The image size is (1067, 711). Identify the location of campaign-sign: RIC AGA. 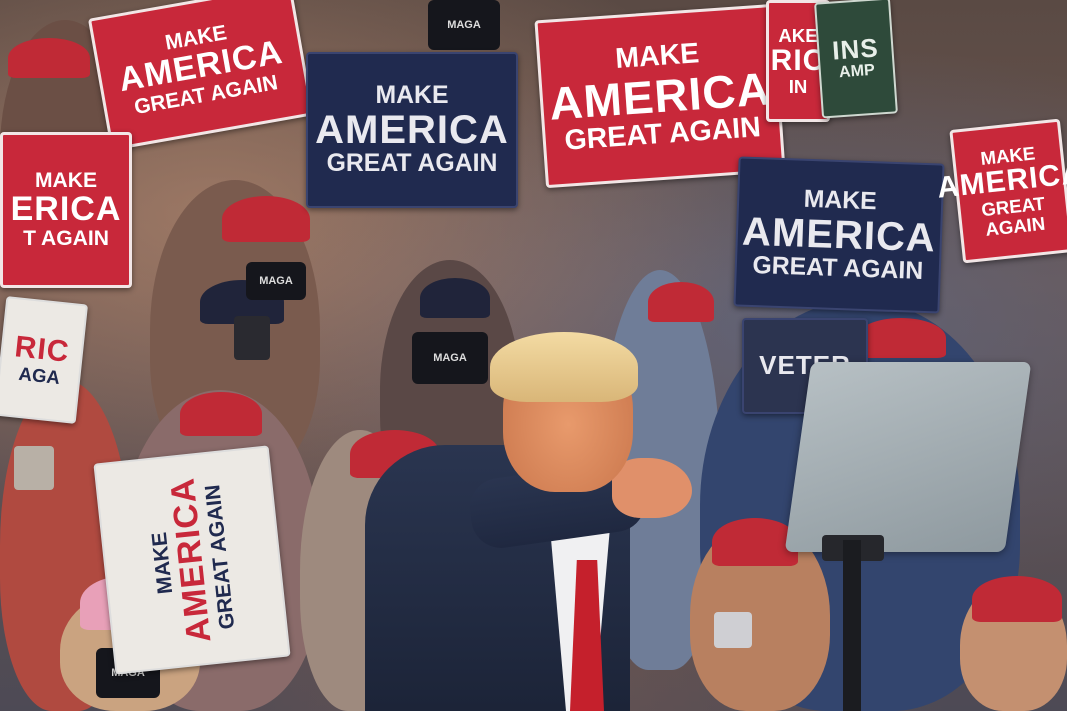
(44, 360).